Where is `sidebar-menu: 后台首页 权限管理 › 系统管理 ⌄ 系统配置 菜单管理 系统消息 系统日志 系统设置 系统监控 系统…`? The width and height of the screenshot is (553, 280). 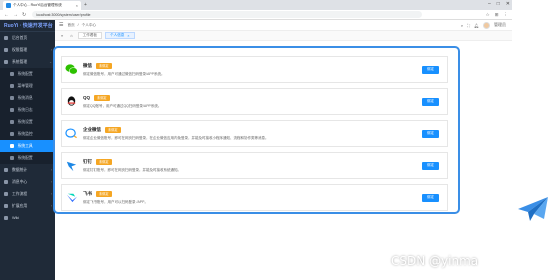
sidebar-menu: 后台首页 权限管理 › 系统管理 ⌄ 系统配置 菜单管理 系统消息 系统日志 系统设置 系统监控 系统… is located at coordinates (27, 128).